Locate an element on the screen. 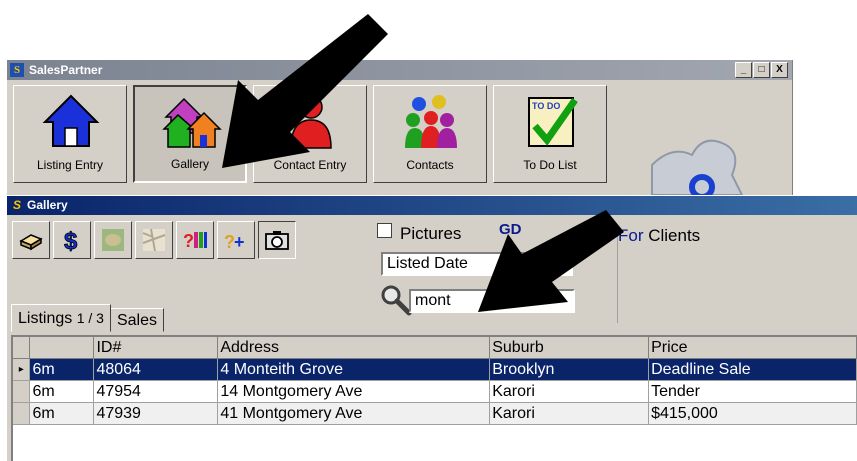 The width and height of the screenshot is (857, 461). tab-listings: Listings 1 / 3 is located at coordinates (61, 318).